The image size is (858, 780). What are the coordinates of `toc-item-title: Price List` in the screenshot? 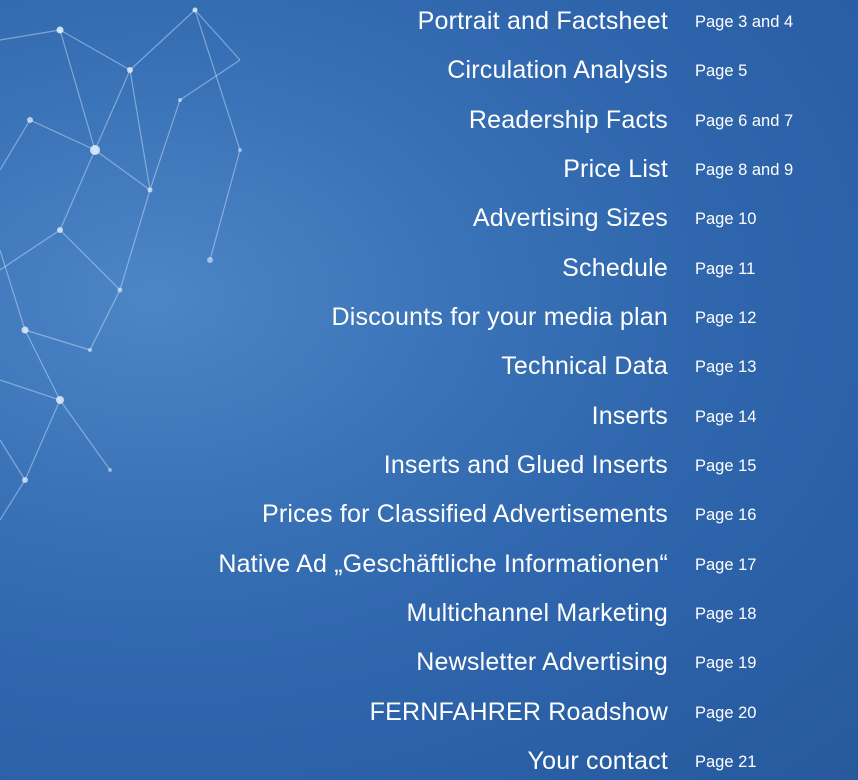 It's located at (615, 169).